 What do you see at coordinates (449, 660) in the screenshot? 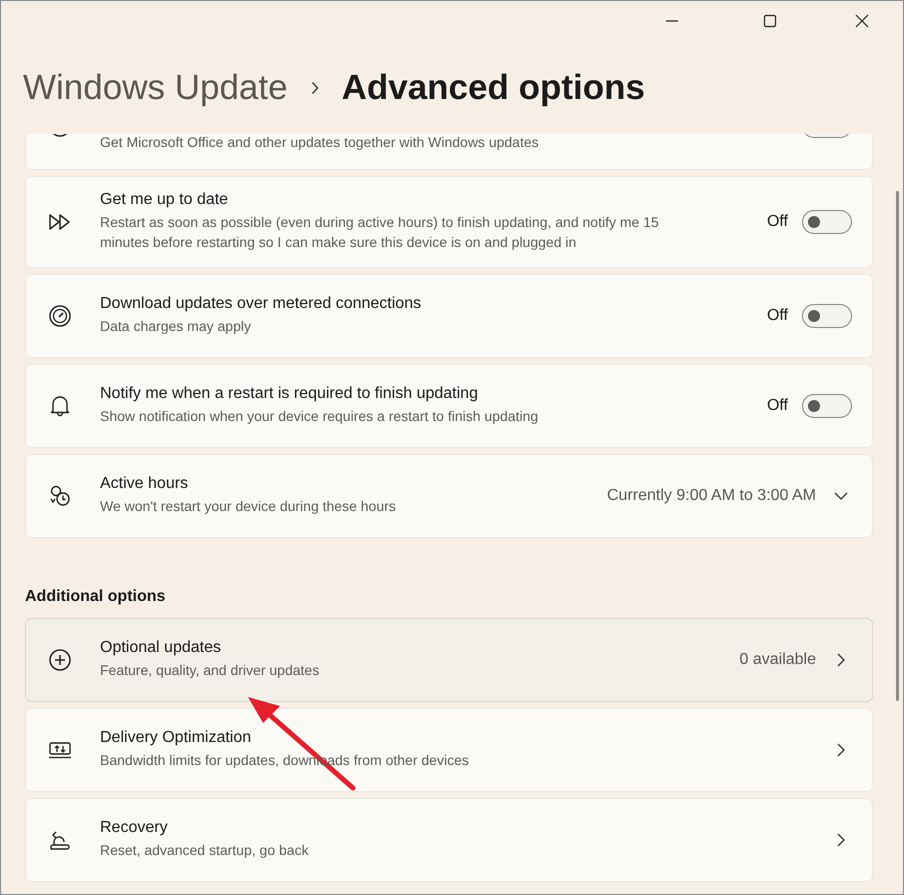
I see `option-card: Optional updates Feature, quality, and driver updates 0 available` at bounding box center [449, 660].